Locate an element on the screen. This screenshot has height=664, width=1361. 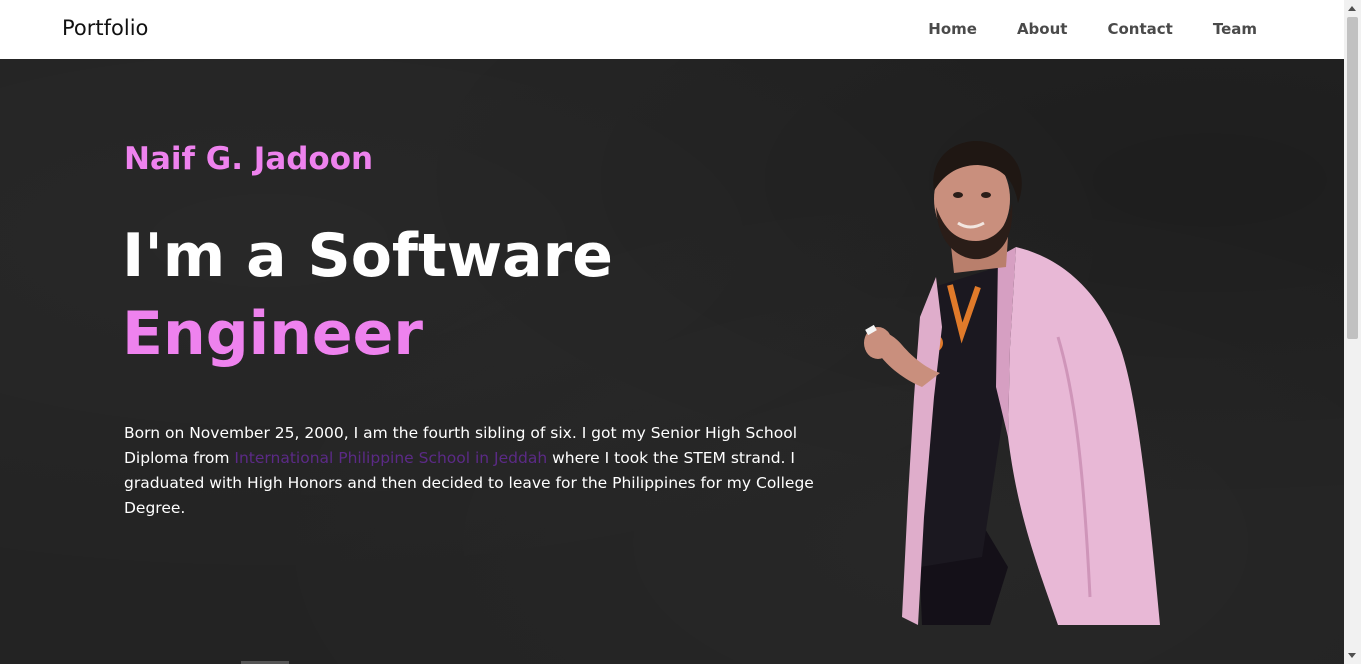
nav-link-team: Team is located at coordinates (1235, 29).